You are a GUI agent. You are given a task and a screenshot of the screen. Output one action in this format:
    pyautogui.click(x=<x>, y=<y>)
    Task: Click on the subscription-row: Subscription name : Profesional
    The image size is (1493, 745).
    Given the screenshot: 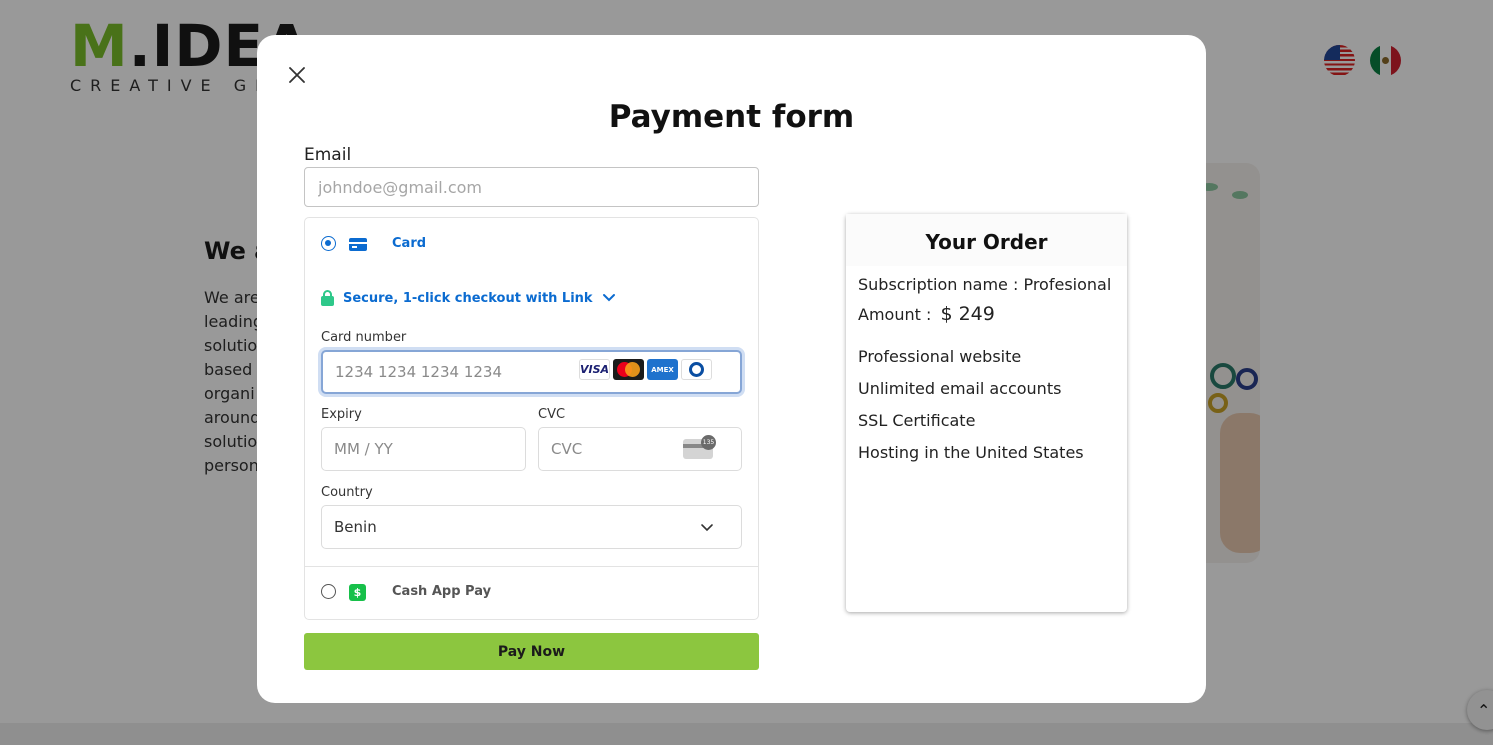 What is the action you would take?
    pyautogui.click(x=984, y=284)
    